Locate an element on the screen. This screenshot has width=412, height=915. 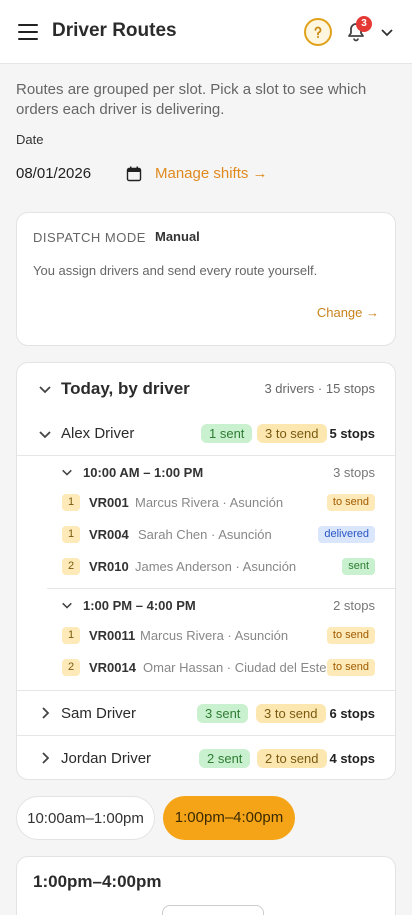
order-customer: Sarah Chen · Asunción is located at coordinates (205, 534).